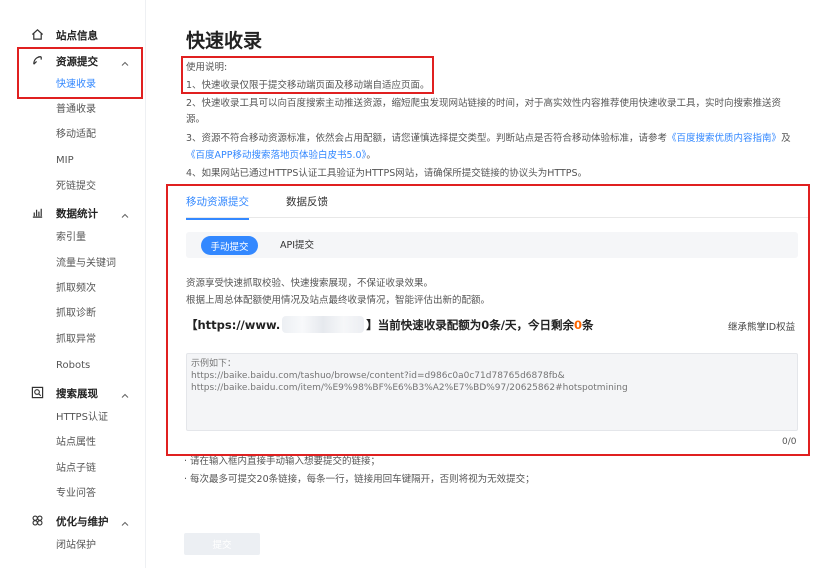 The image size is (840, 568). I want to click on stats-icon, so click(37, 212).